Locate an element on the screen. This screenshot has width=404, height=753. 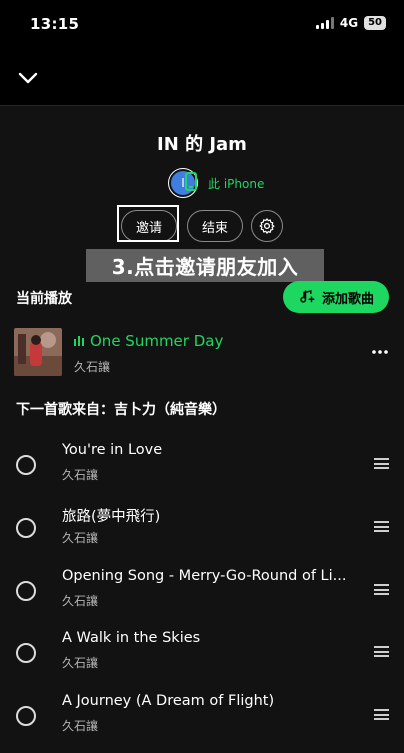
add-music-icon is located at coordinates (307, 296).